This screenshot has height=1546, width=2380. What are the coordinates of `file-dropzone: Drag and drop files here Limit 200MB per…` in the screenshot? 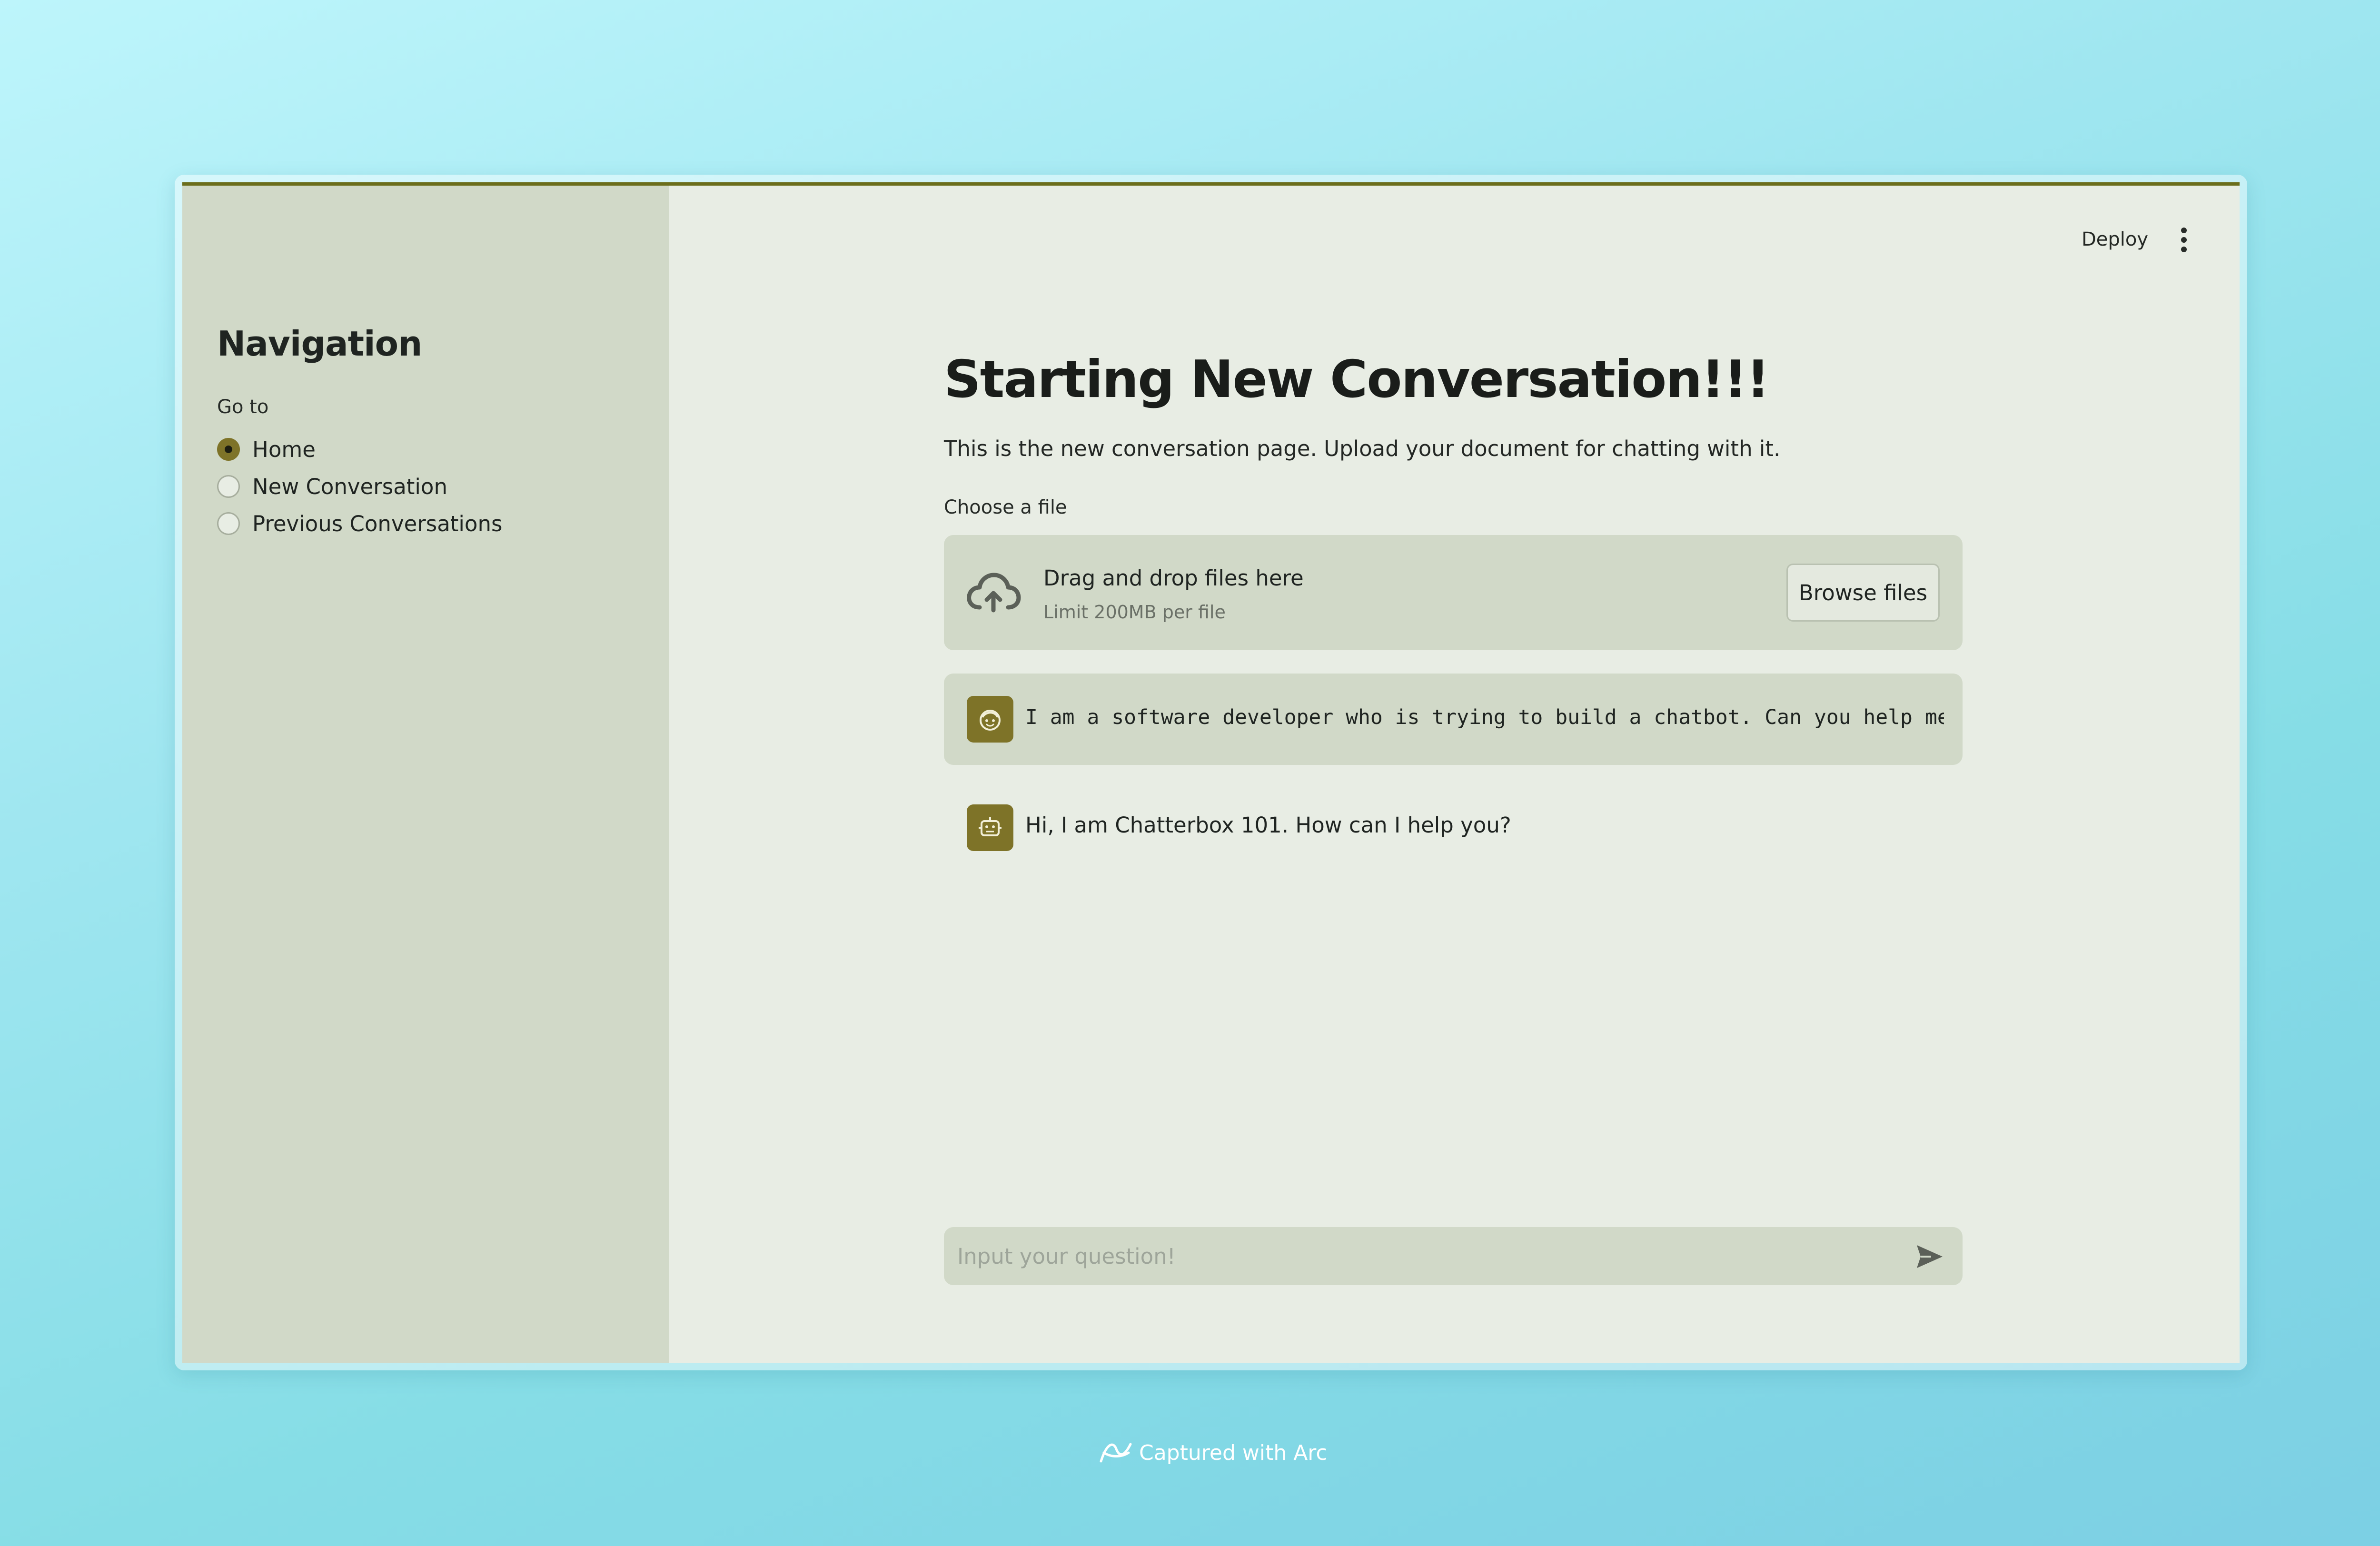 It's located at (1453, 592).